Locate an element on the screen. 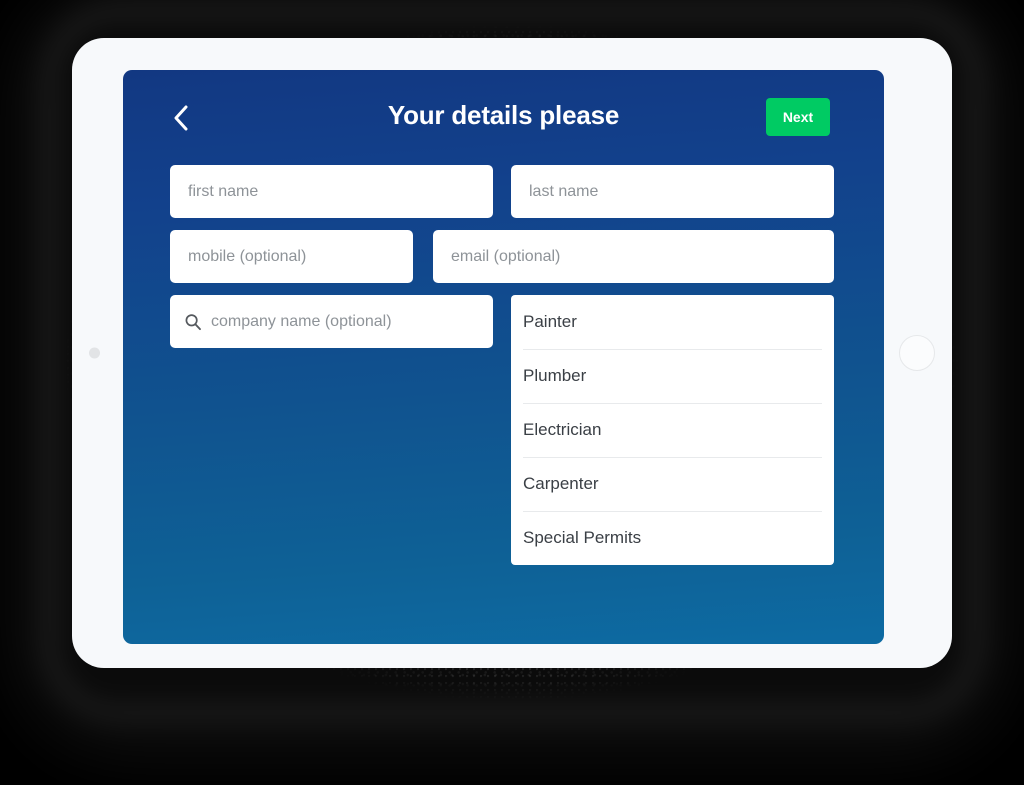 The height and width of the screenshot is (785, 1024). mobile-input is located at coordinates (291, 256).